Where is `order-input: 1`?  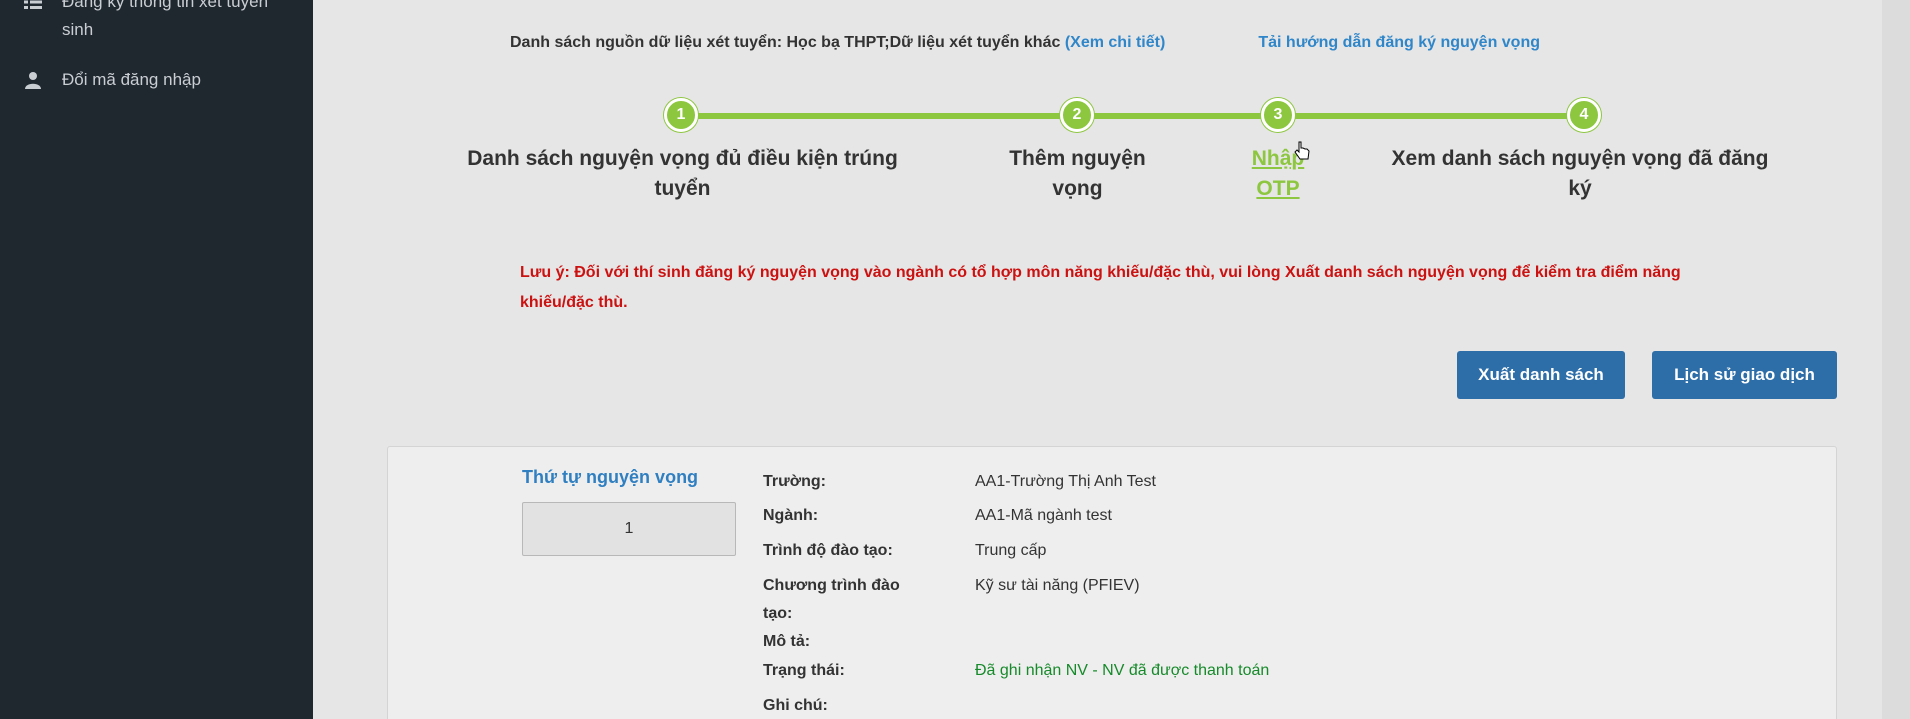 order-input: 1 is located at coordinates (629, 529).